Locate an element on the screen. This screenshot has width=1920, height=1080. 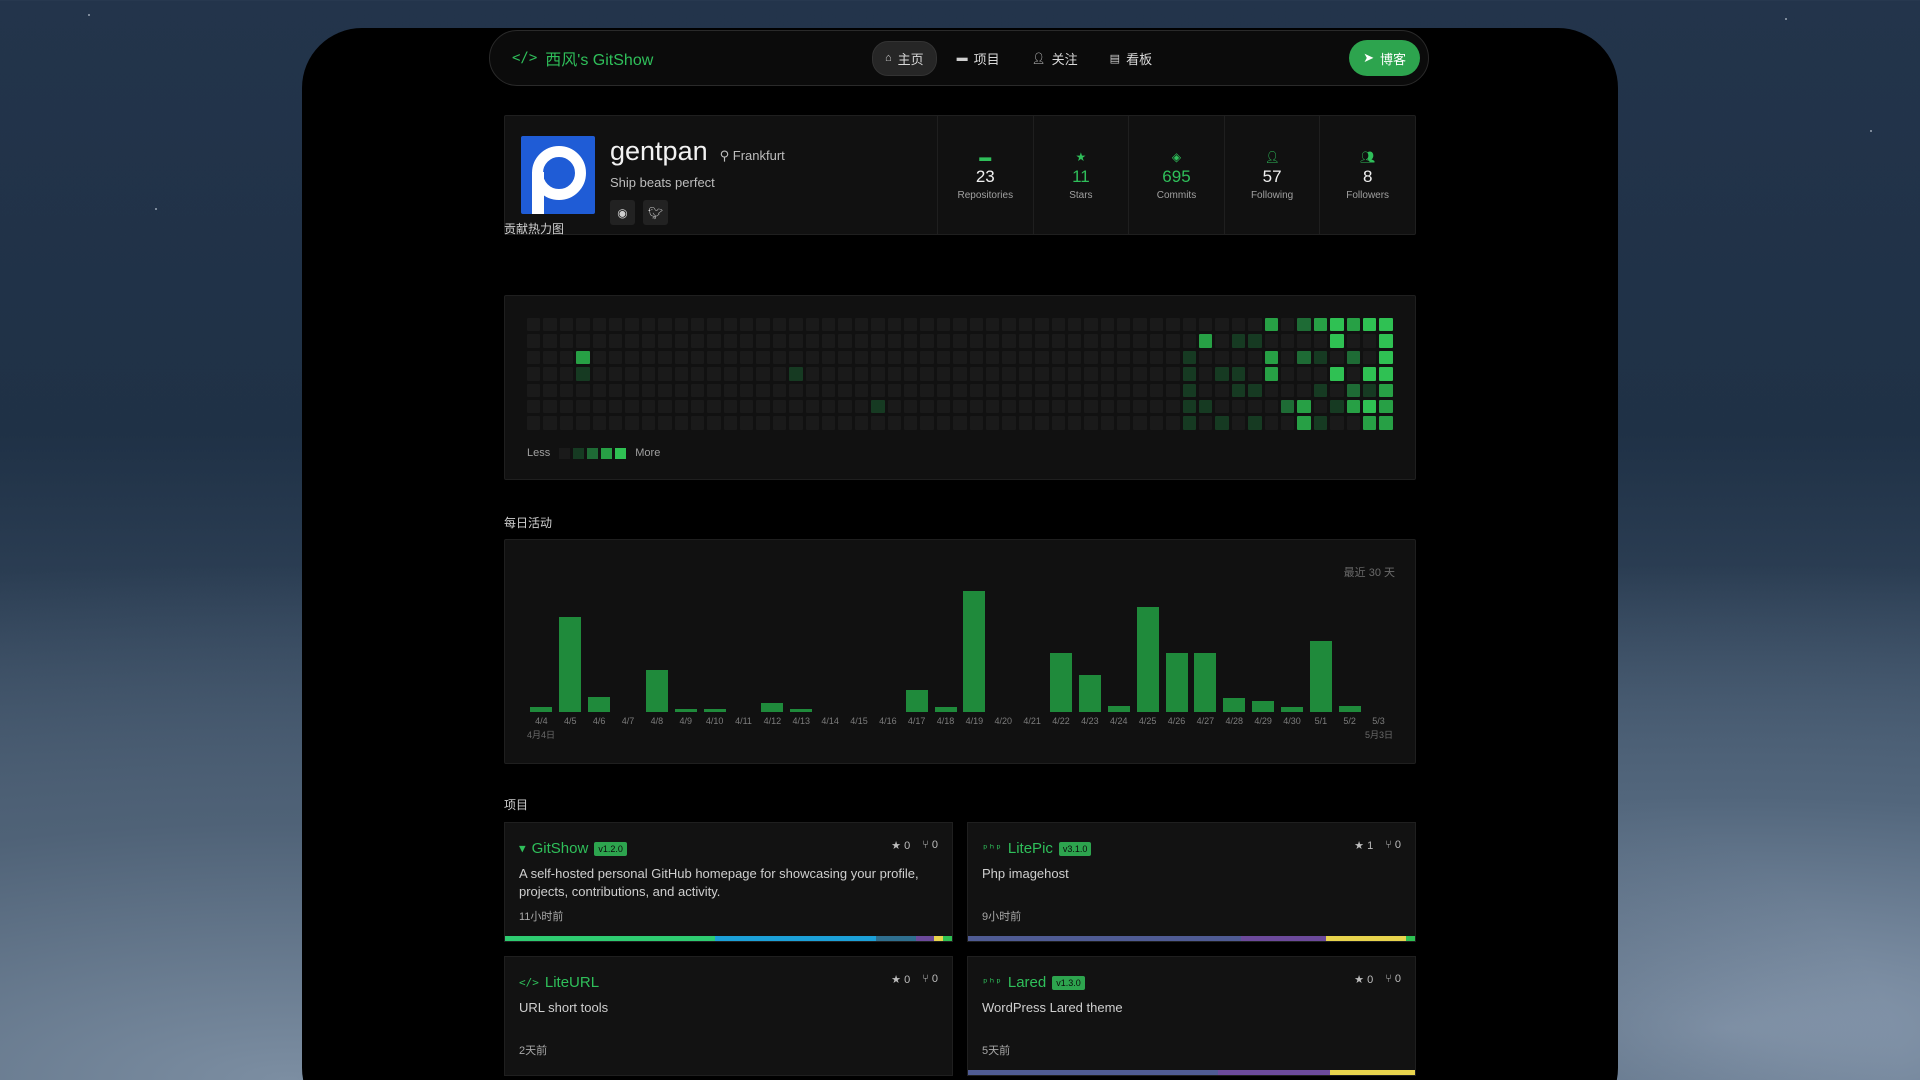
project-name: Lared is located at coordinates (1027, 982).